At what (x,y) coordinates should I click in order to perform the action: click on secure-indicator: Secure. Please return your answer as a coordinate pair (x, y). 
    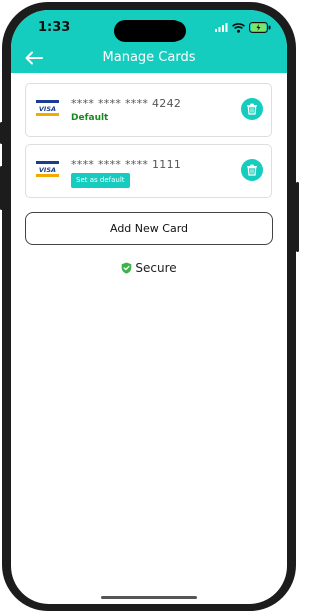
    Looking at the image, I should click on (149, 268).